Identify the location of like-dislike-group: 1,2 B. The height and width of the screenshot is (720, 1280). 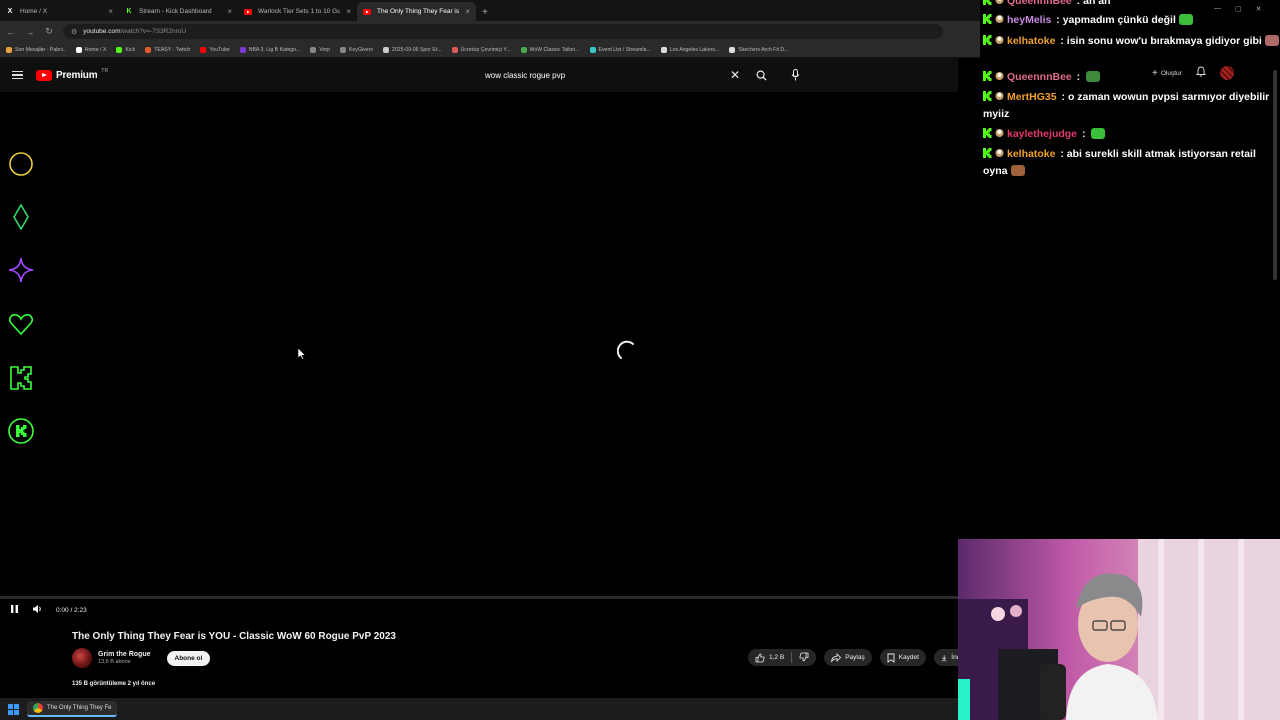
(782, 657).